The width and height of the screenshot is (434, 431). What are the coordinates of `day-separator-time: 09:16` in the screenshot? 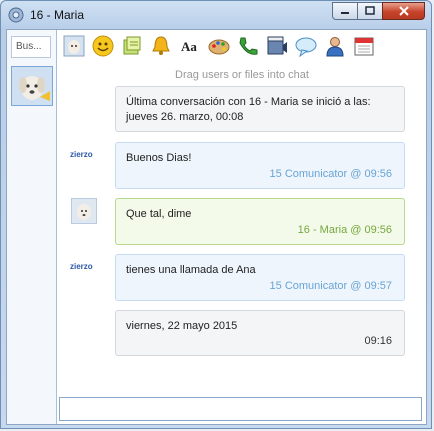 It's located at (378, 341).